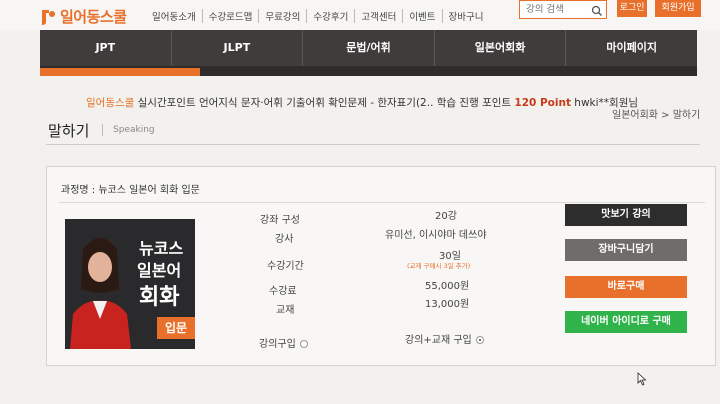 Image resolution: width=720 pixels, height=404 pixels. I want to click on thumb-line-1: 뉴코스, so click(161, 248).